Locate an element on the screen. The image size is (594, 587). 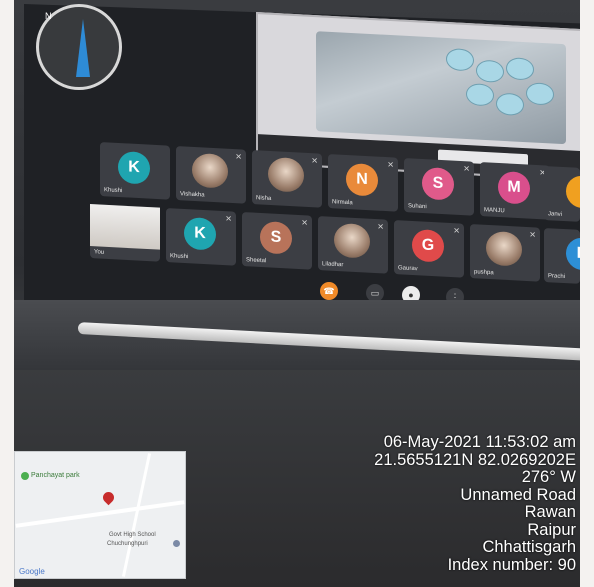
participant-avatar: G is located at coordinates (428, 245).